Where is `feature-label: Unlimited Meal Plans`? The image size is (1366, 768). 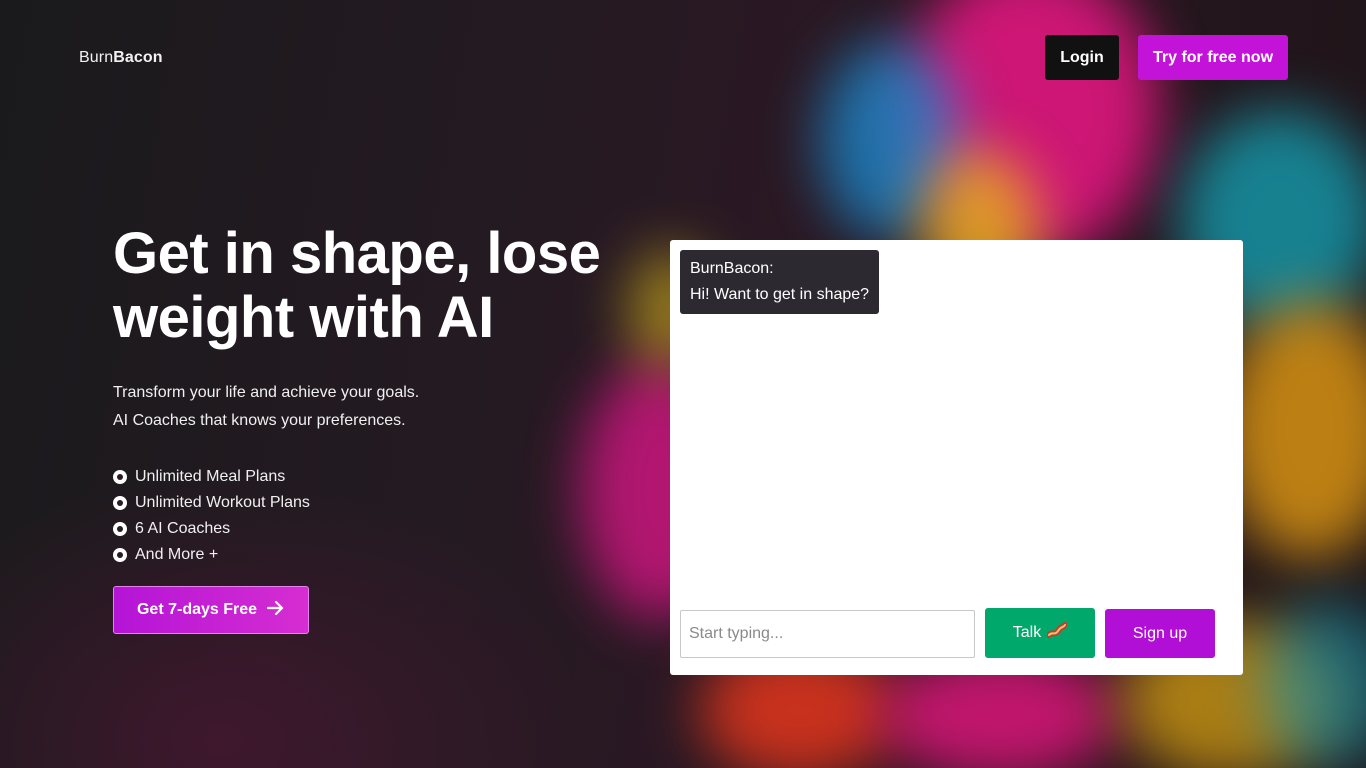
feature-label: Unlimited Meal Plans is located at coordinates (210, 476).